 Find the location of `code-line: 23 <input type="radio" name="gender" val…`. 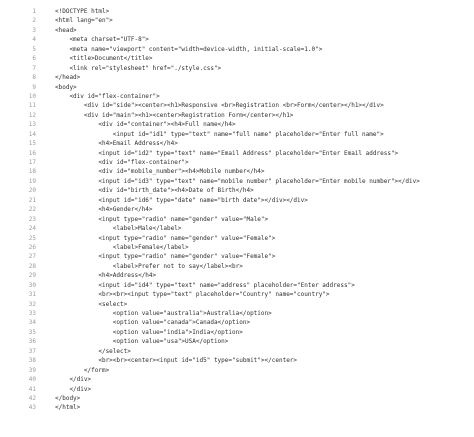

code-line: 23 <input type="radio" name="gender" val… is located at coordinates (237, 219).